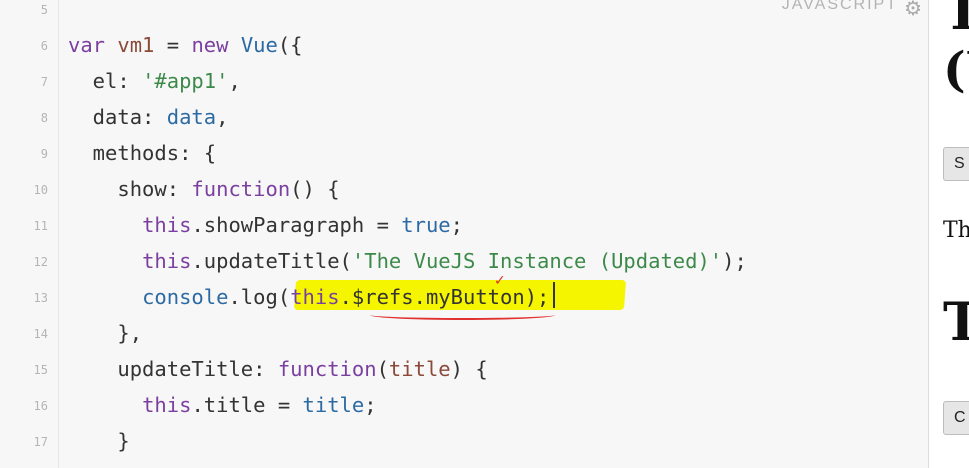 The height and width of the screenshot is (468, 969). What do you see at coordinates (259, 297) in the screenshot?
I see `code-token: .log(` at bounding box center [259, 297].